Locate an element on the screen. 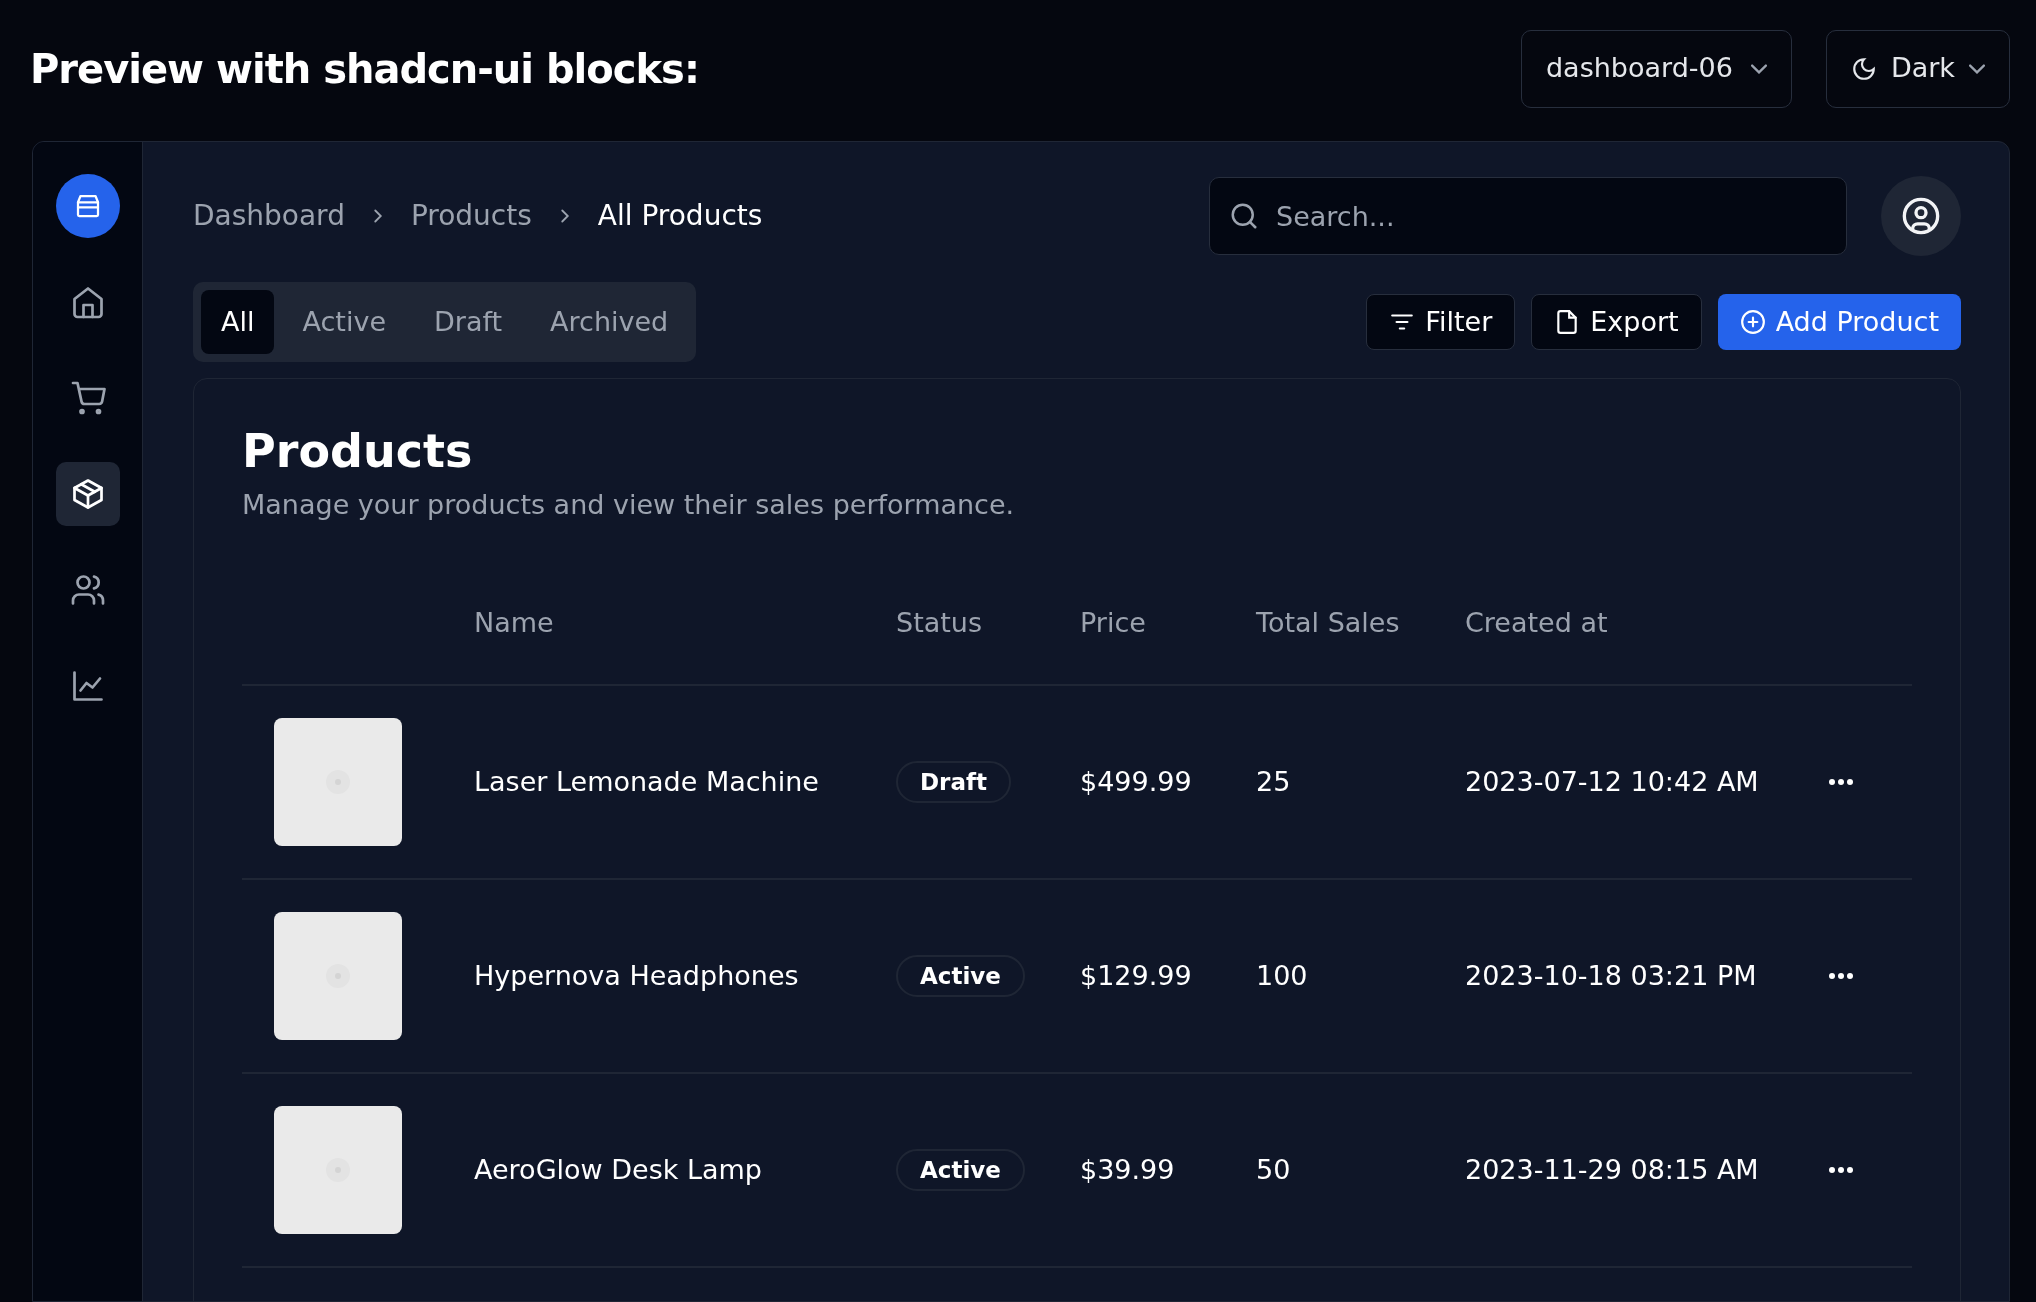 The height and width of the screenshot is (1302, 2036). tab: Active is located at coordinates (344, 322).